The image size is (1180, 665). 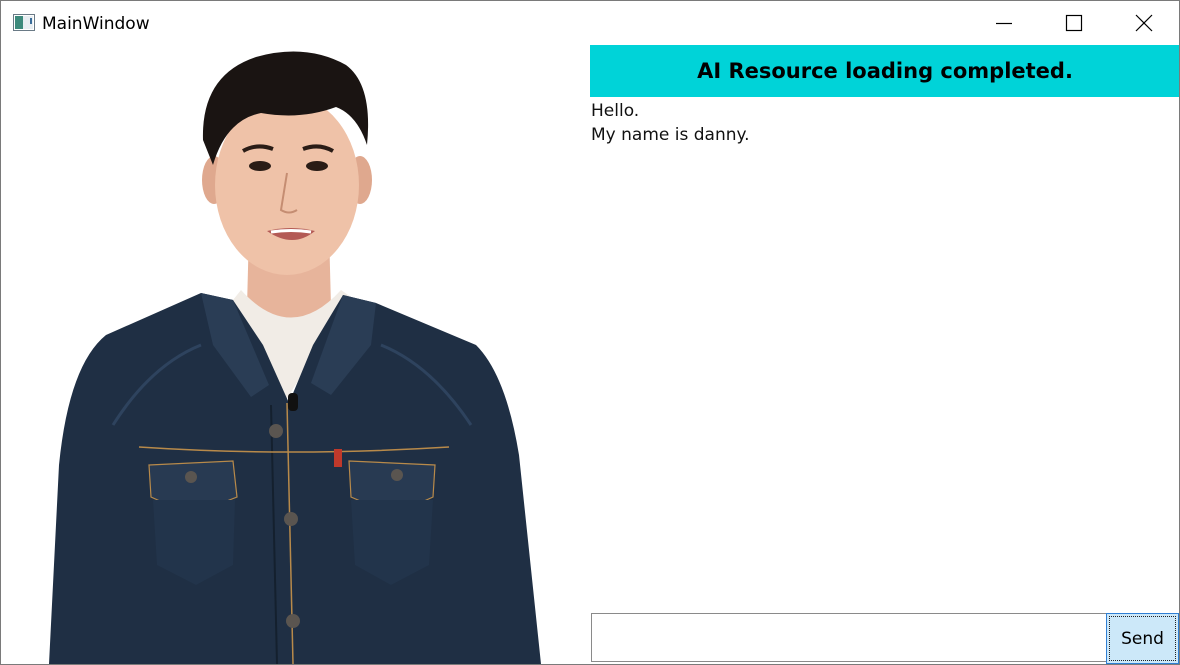 I want to click on minimize-icon, so click(x=1004, y=23).